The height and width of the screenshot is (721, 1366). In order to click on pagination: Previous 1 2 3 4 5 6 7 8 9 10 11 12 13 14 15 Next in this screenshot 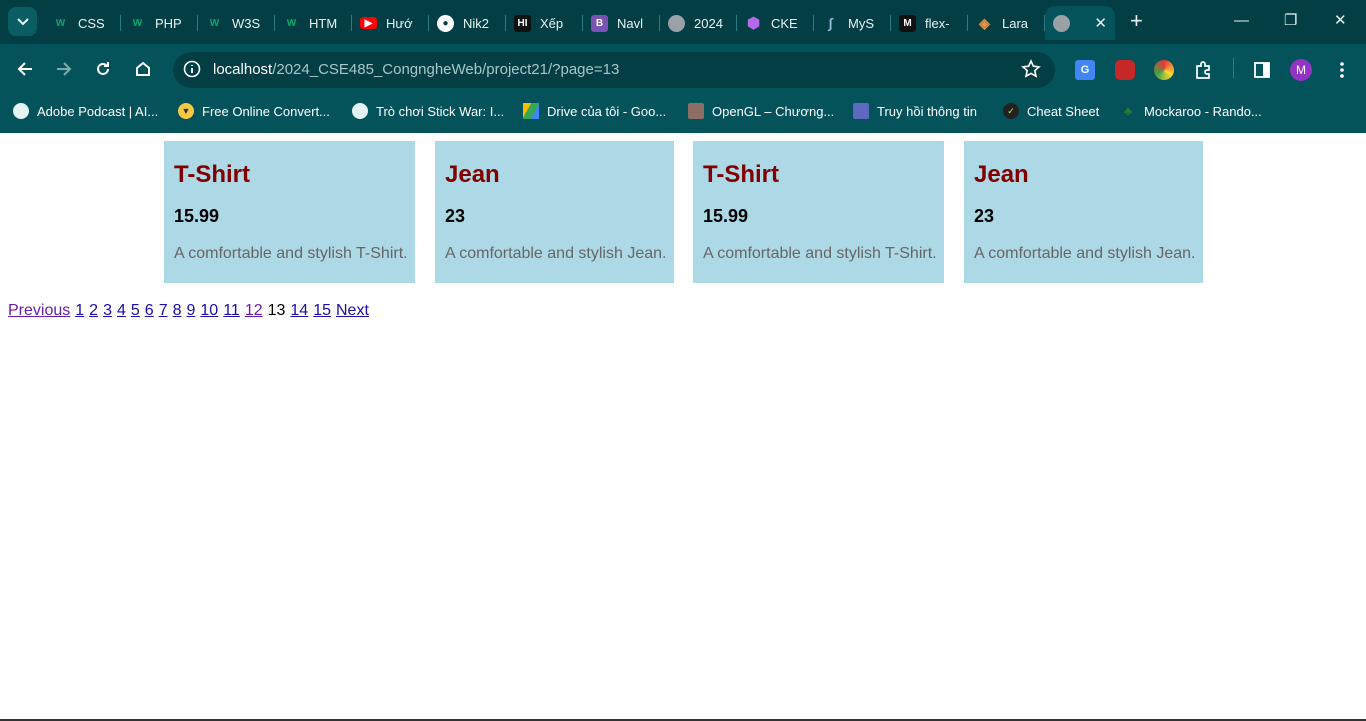, I will do `click(191, 311)`.